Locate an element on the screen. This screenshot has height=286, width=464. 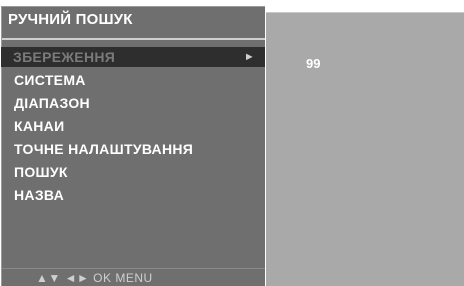
menu-item-channels: КАНАИ is located at coordinates (133, 126).